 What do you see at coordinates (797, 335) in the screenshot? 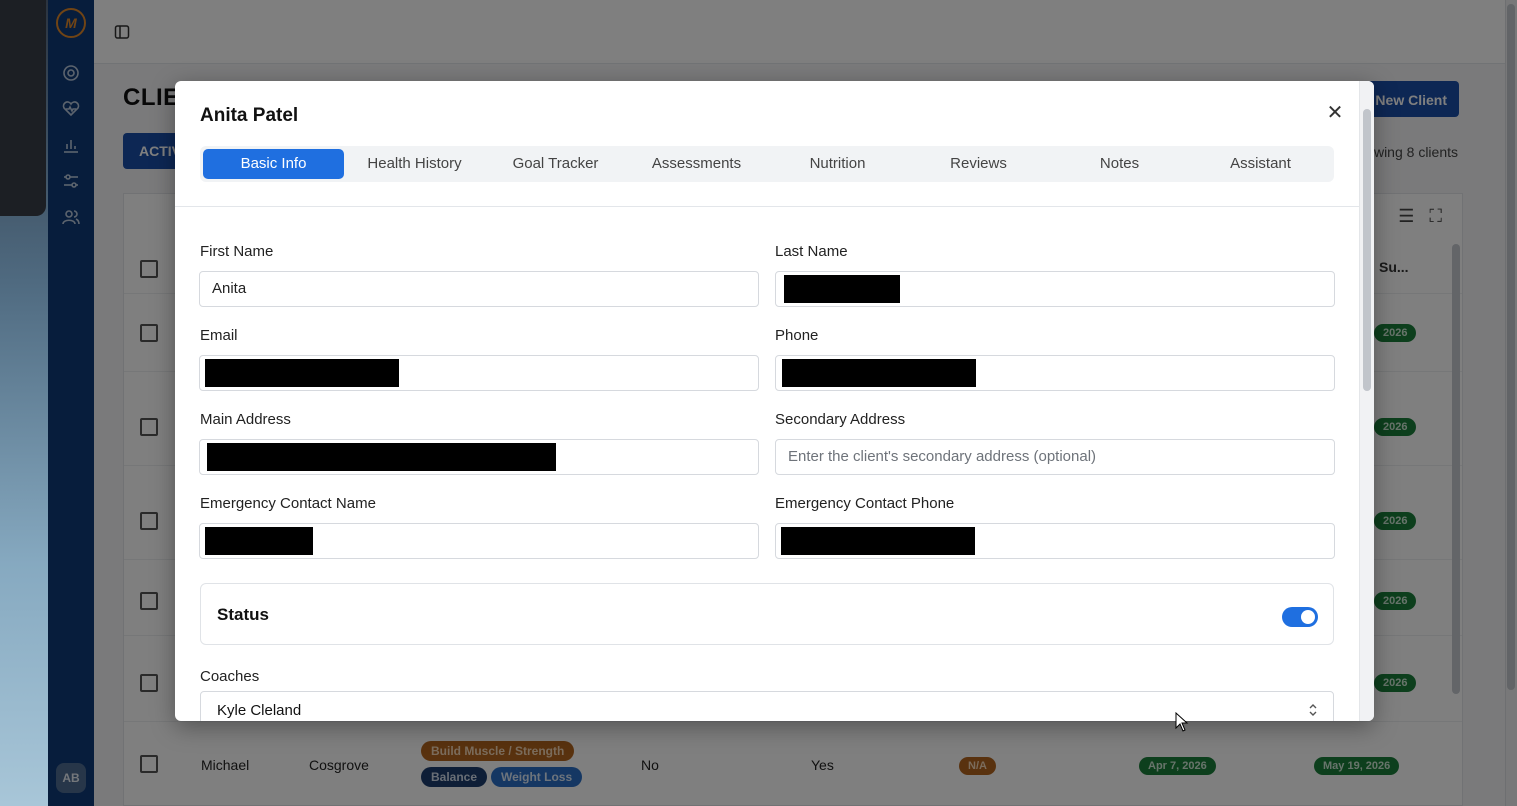
I see `phone-label: Phone` at bounding box center [797, 335].